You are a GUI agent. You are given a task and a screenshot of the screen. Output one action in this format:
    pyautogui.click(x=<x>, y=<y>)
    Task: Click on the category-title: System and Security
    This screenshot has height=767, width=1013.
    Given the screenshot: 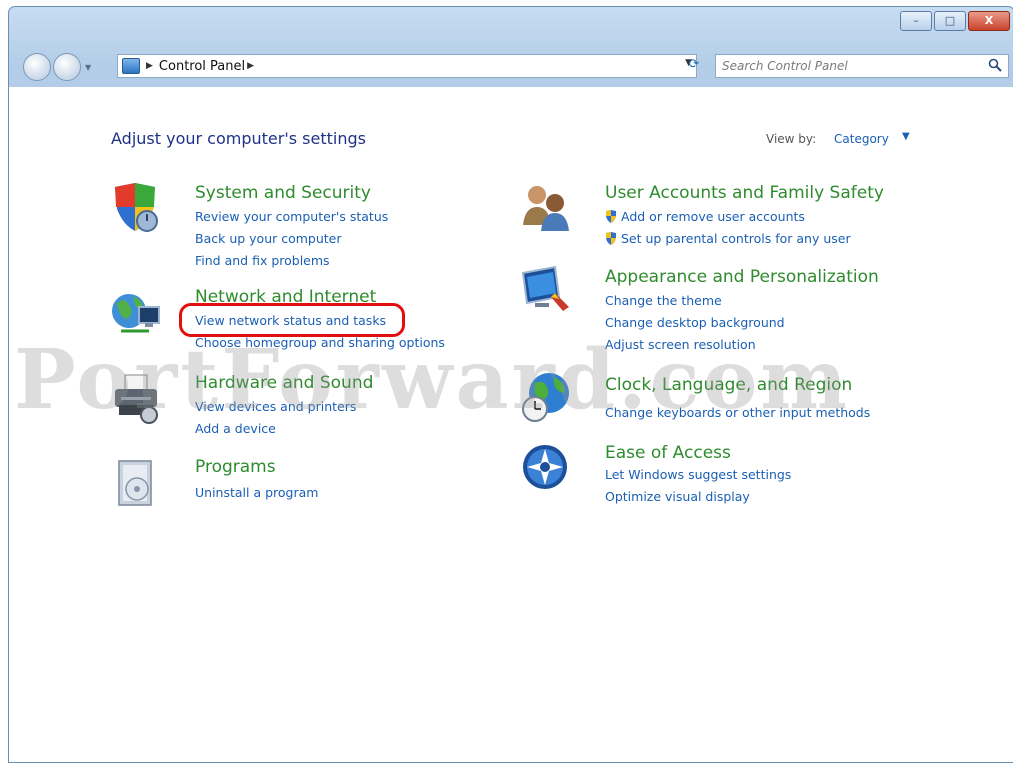 What is the action you would take?
    pyautogui.click(x=283, y=193)
    